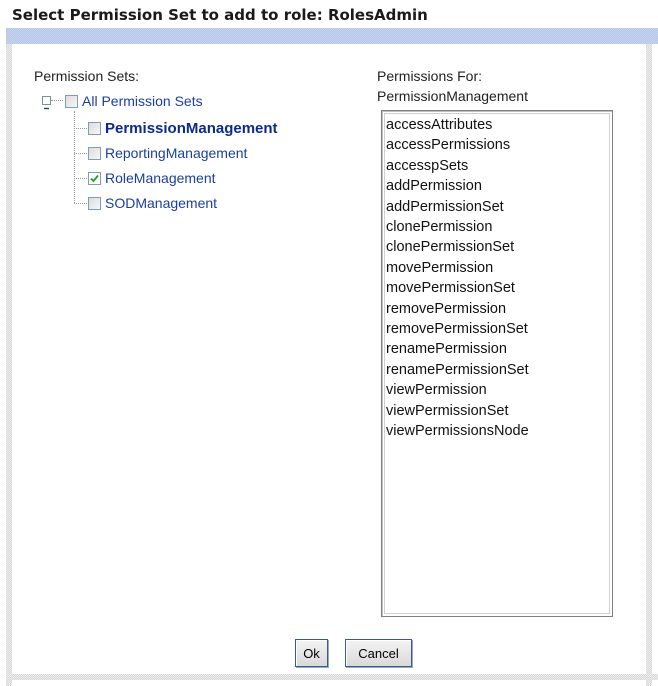 Image resolution: width=658 pixels, height=686 pixels. I want to click on permission-list-item: renamePermissionSet, so click(457, 370).